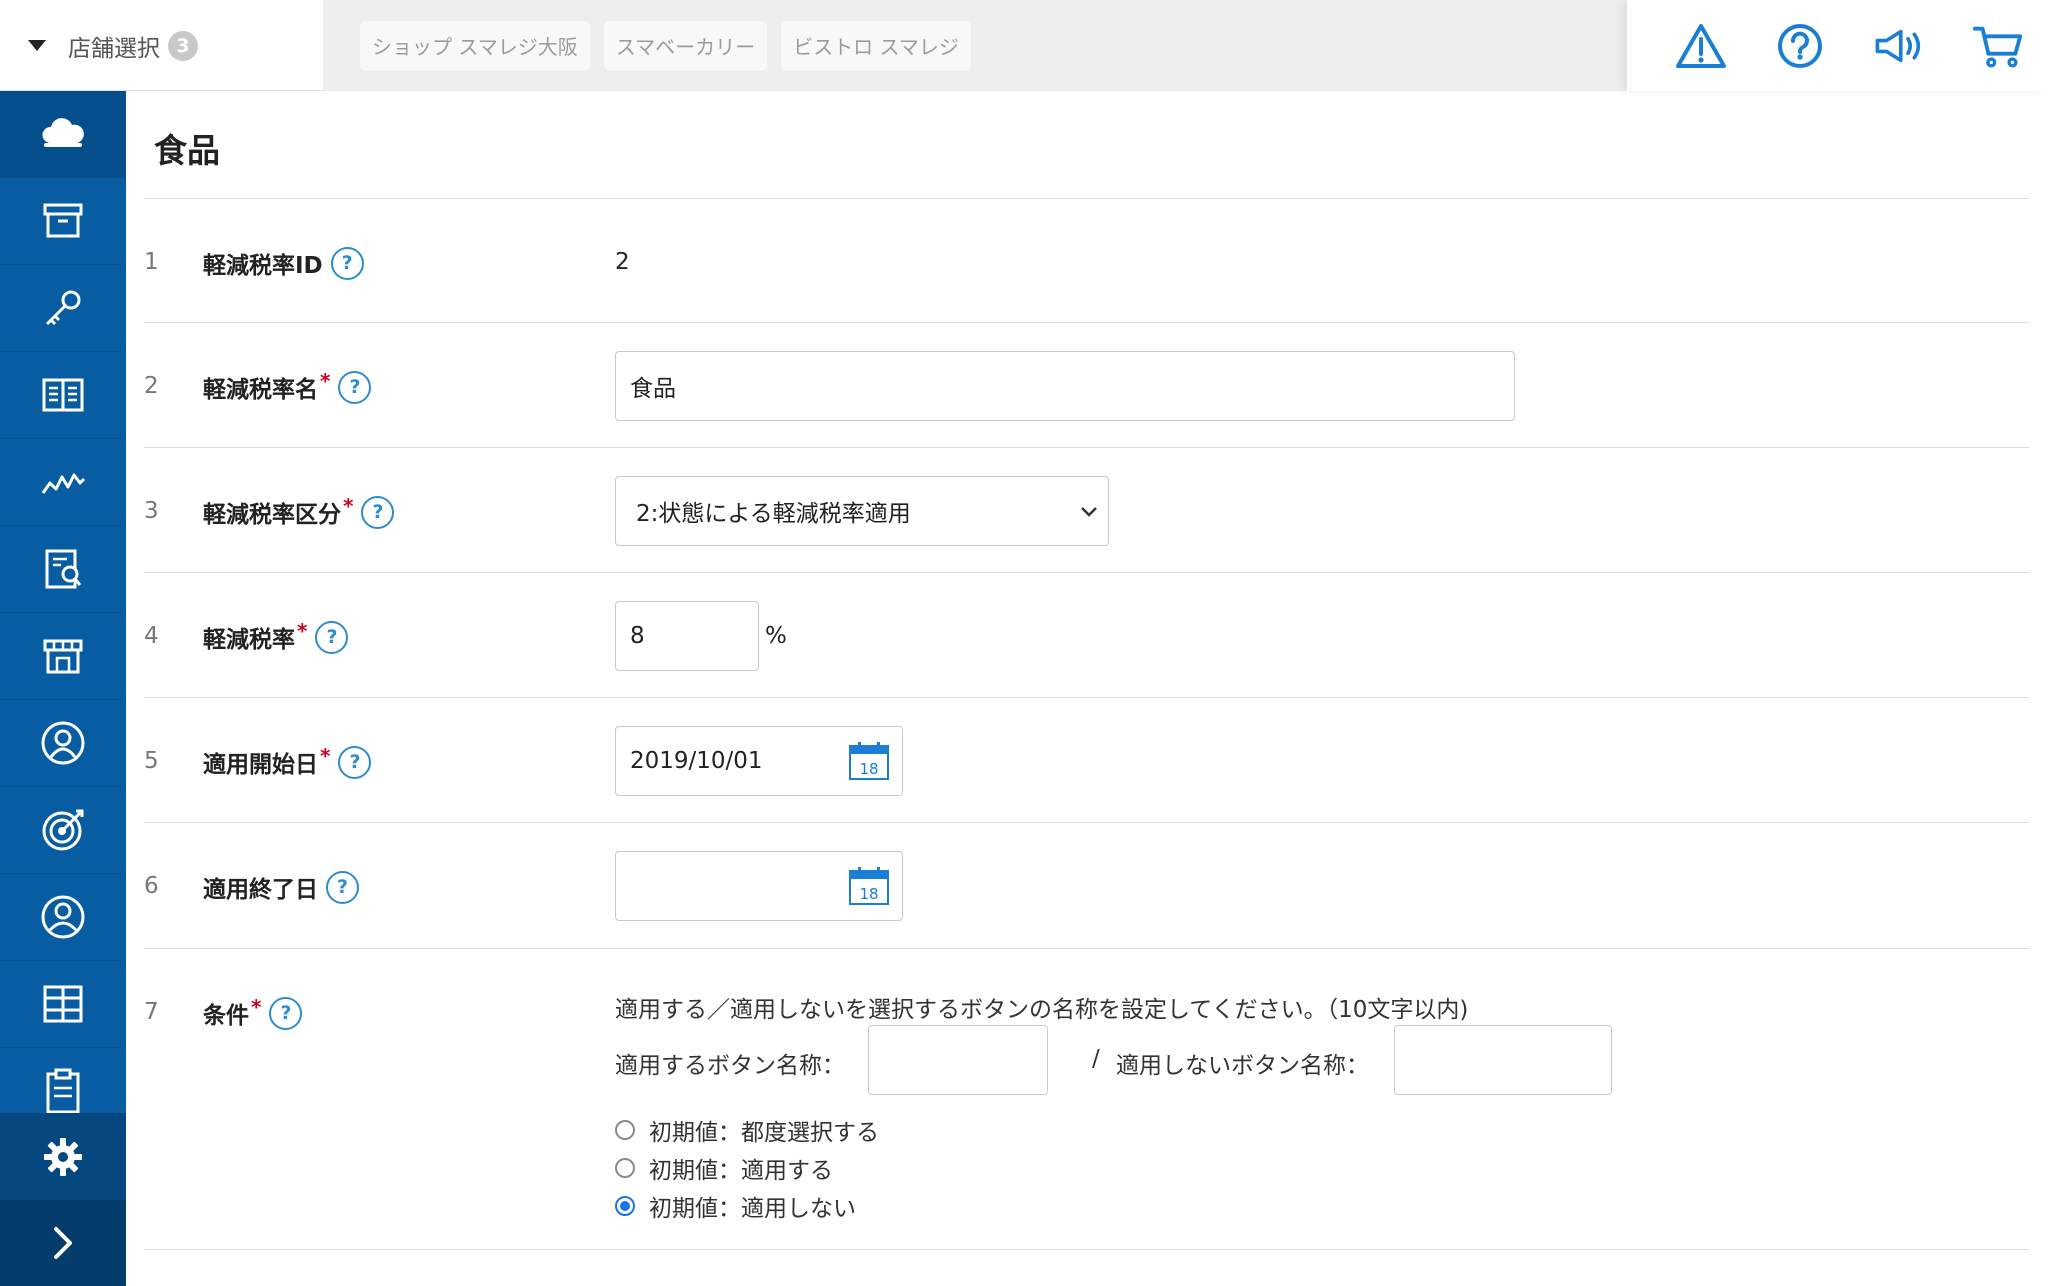 The height and width of the screenshot is (1286, 2048). What do you see at coordinates (741, 1171) in the screenshot?
I see `radio-label: 初期値：適用する` at bounding box center [741, 1171].